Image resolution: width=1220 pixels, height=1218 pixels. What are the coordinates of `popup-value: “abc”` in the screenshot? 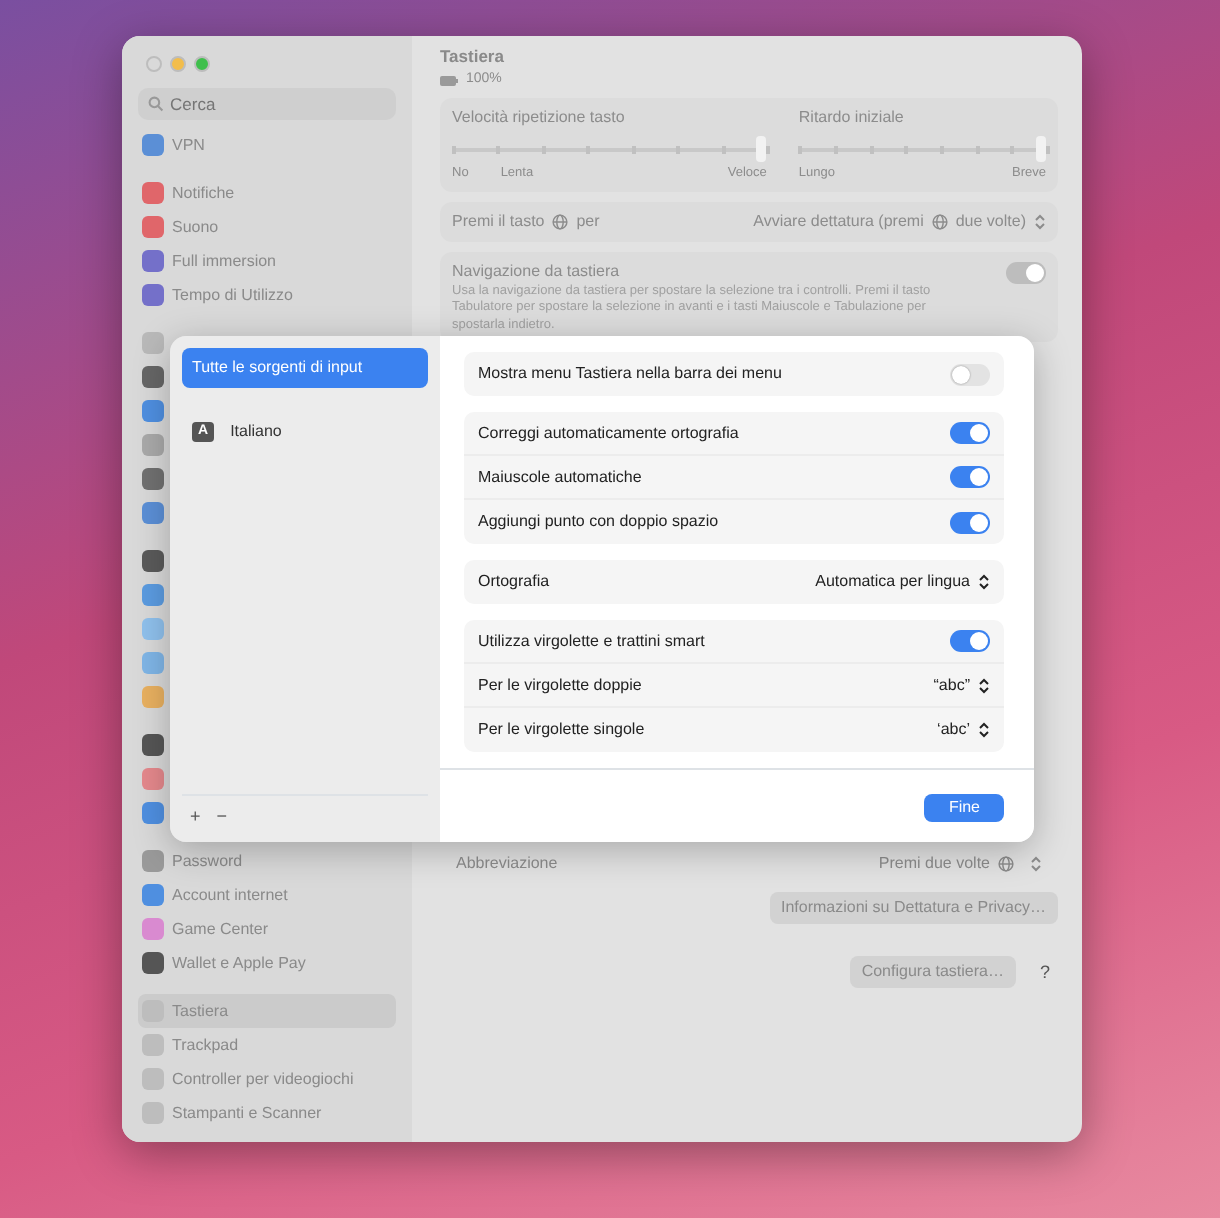 It's located at (951, 685).